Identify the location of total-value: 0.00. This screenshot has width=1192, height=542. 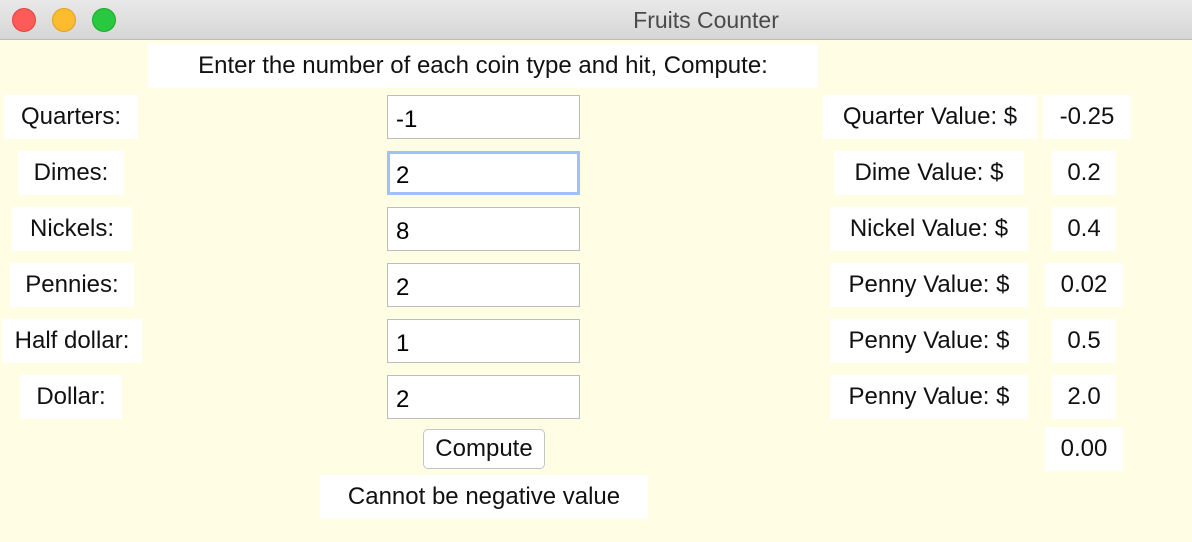
(1084, 449).